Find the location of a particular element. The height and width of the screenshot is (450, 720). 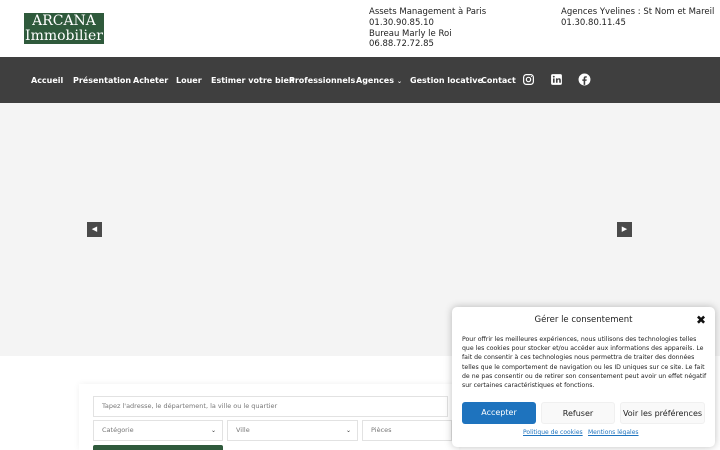

accept-button: Accepter is located at coordinates (499, 413).